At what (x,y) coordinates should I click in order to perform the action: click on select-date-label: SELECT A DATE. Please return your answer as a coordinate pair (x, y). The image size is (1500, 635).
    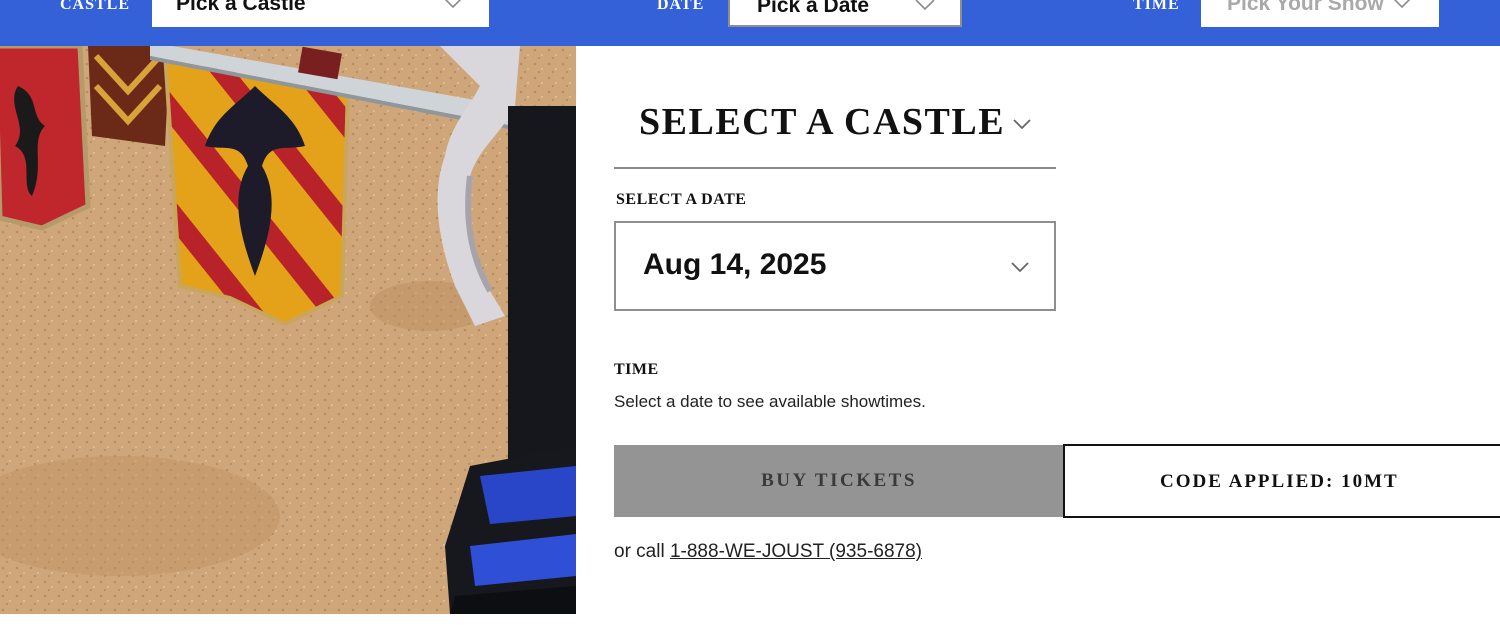
    Looking at the image, I should click on (681, 199).